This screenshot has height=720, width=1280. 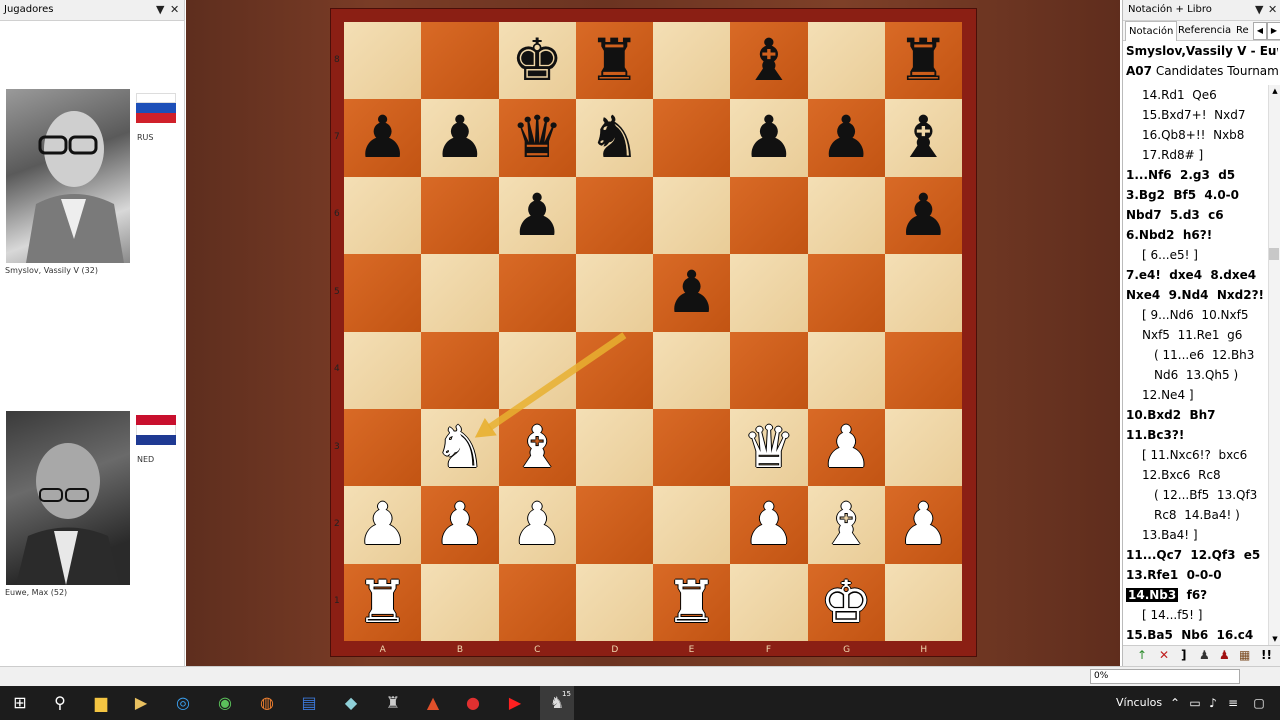 I want to click on square-f5, so click(x=769, y=293).